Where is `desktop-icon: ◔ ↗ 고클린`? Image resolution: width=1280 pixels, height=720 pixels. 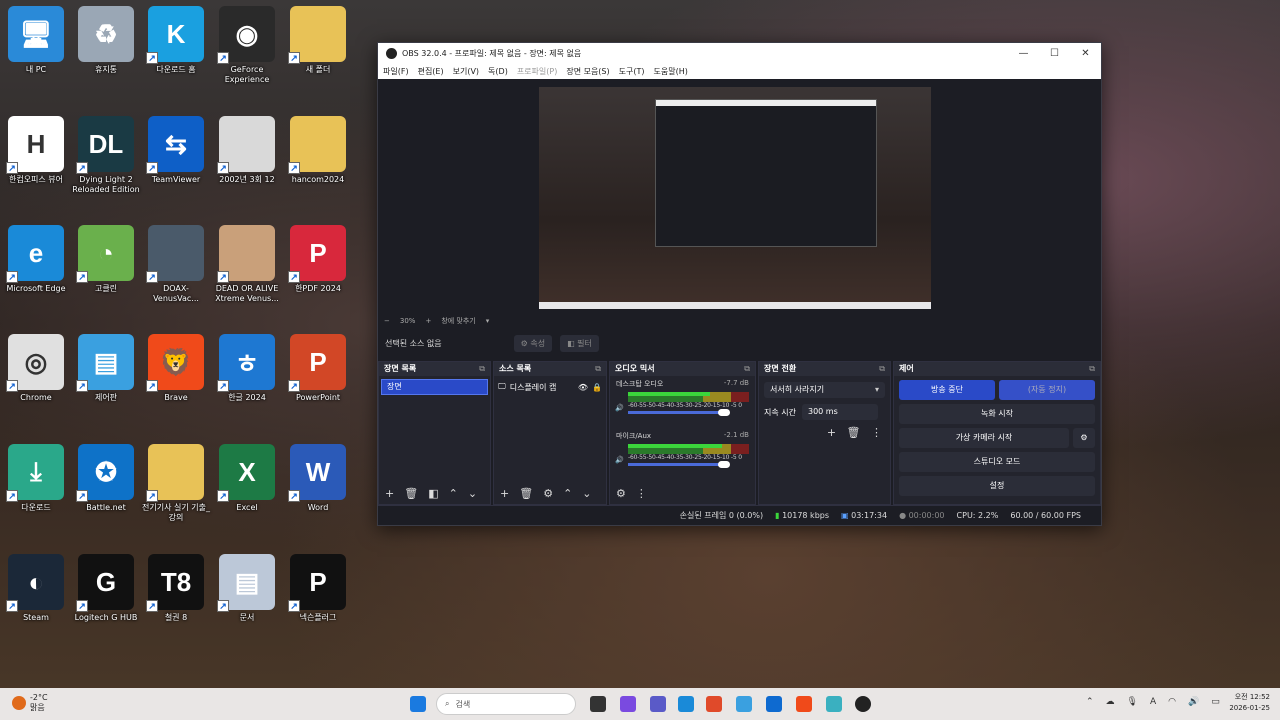 desktop-icon: ◔ ↗ 고클린 is located at coordinates (106, 271).